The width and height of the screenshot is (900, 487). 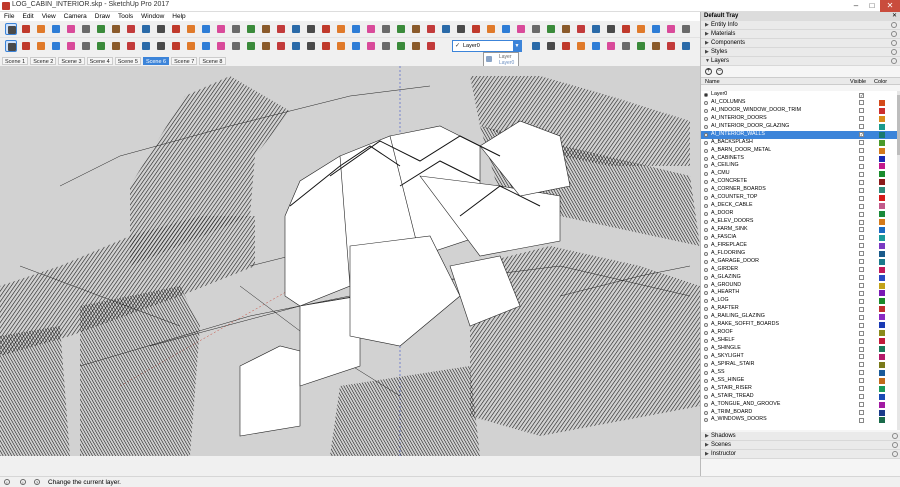 I want to click on layer-row: A_FASCIA, so click(x=799, y=238).